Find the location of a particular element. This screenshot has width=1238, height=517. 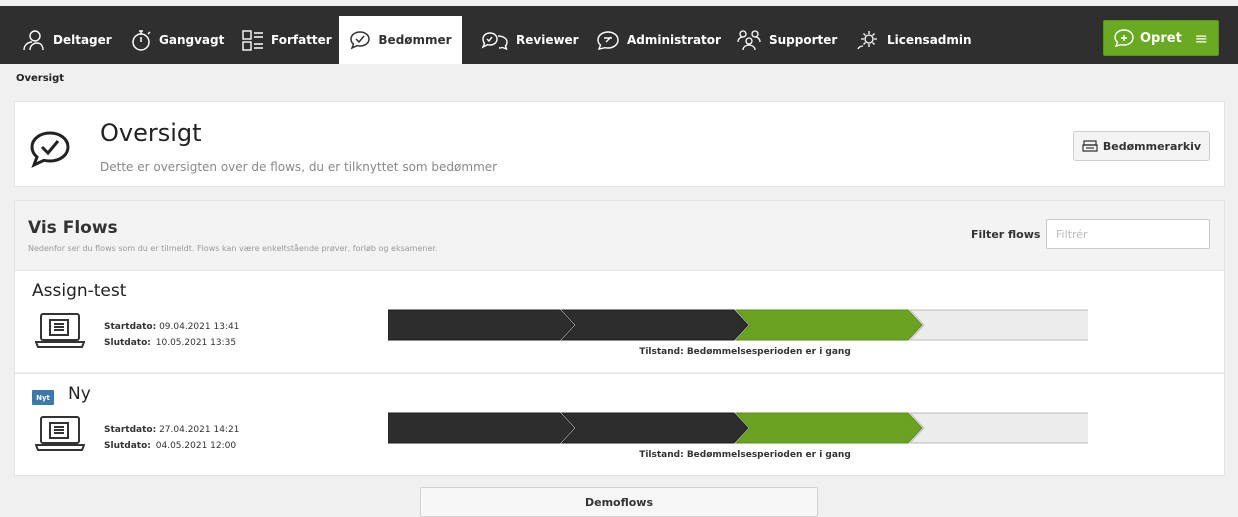

top-strip is located at coordinates (619, 3).